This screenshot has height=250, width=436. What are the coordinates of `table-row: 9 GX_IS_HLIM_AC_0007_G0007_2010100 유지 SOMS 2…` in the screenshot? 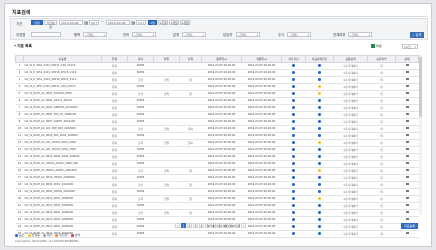 It's located at (217, 122).